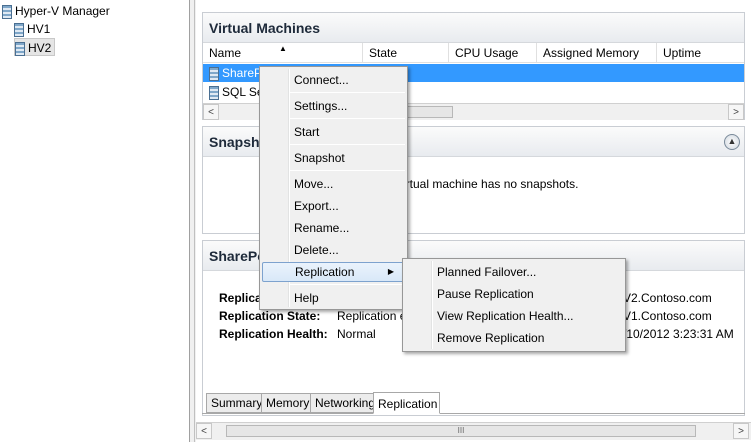 The height and width of the screenshot is (442, 751). Describe the element at coordinates (240, 298) in the screenshot. I see `prop-label: Replica` at that location.